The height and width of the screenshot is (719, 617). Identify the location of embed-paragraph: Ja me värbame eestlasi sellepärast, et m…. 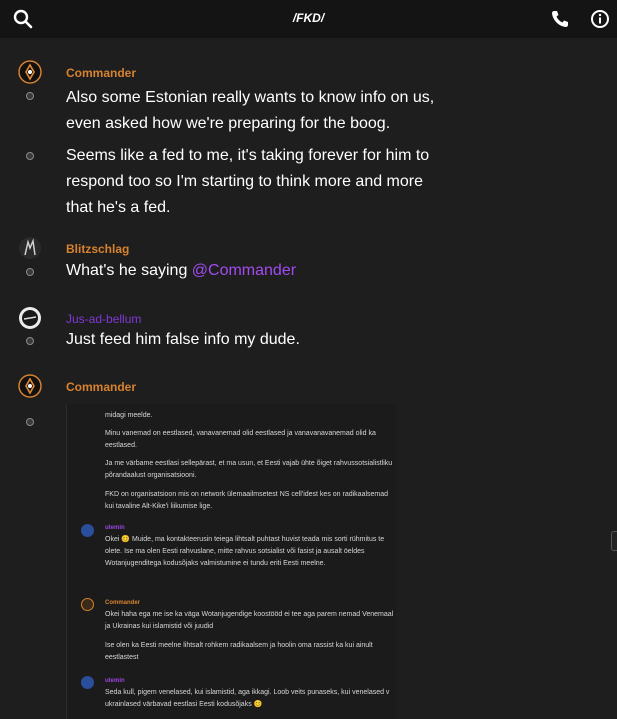
(249, 469).